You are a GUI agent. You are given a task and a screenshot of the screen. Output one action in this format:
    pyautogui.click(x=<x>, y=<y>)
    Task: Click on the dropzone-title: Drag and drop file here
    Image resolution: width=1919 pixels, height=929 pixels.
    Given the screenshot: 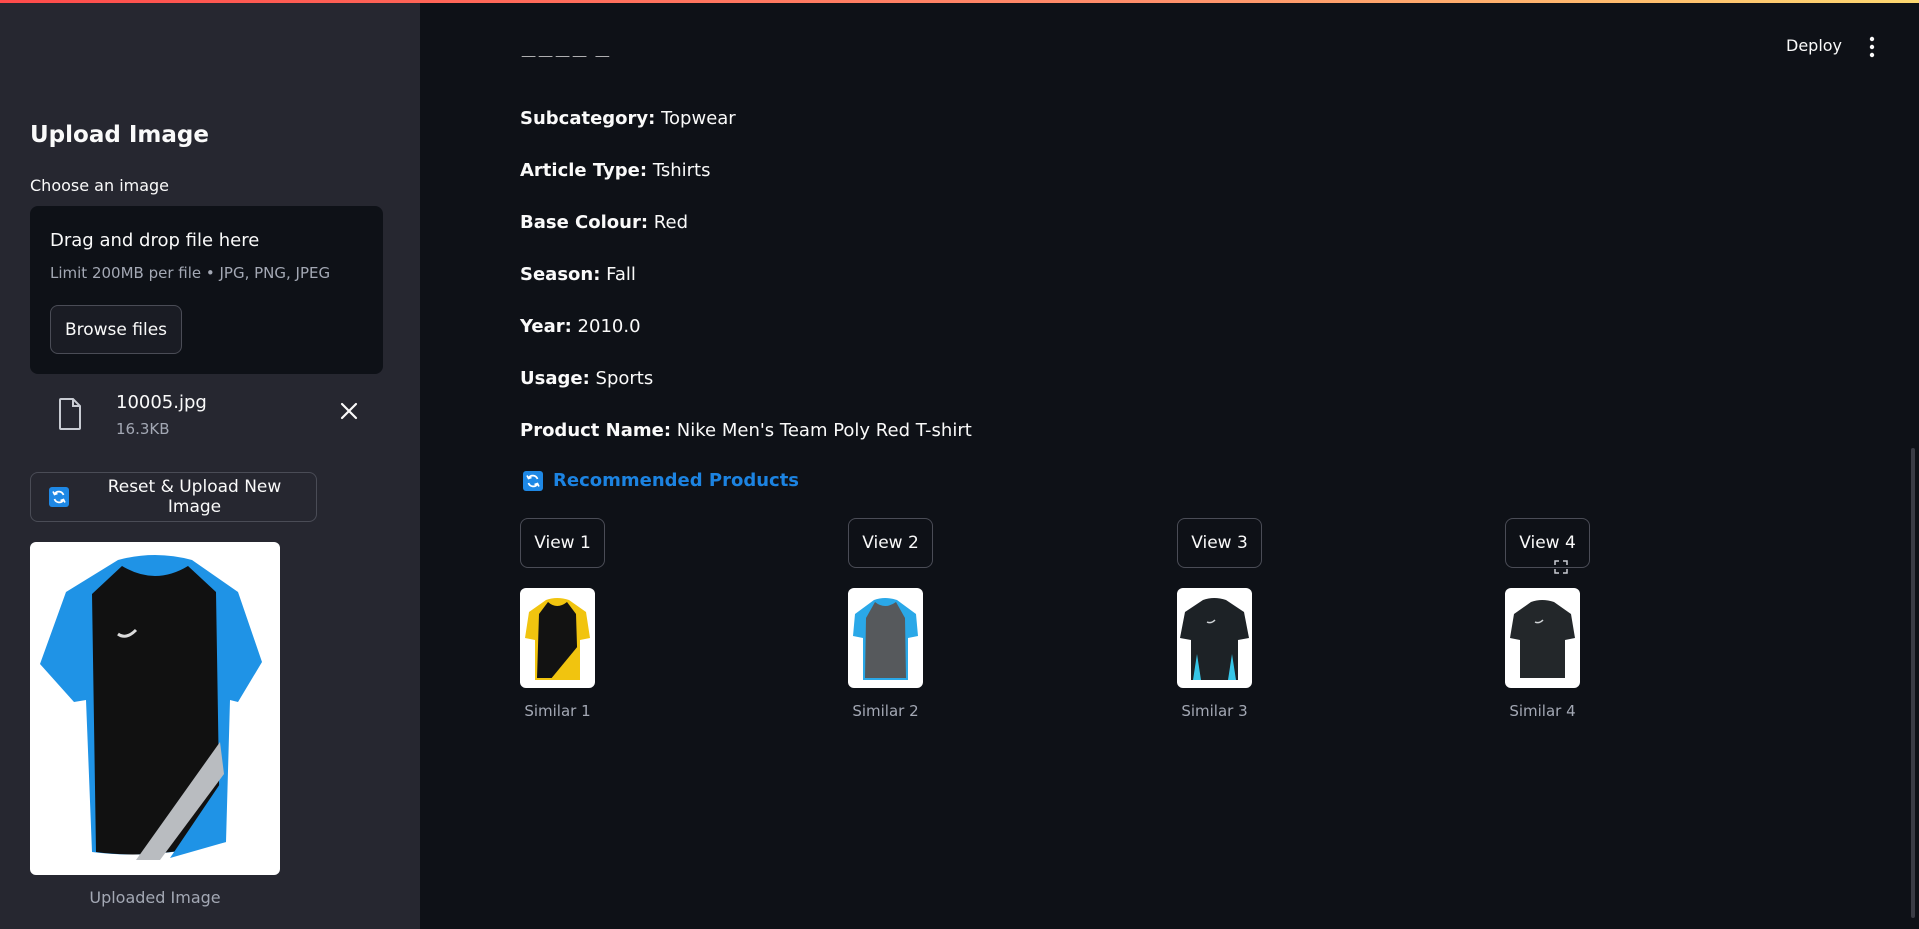 What is the action you would take?
    pyautogui.click(x=155, y=240)
    